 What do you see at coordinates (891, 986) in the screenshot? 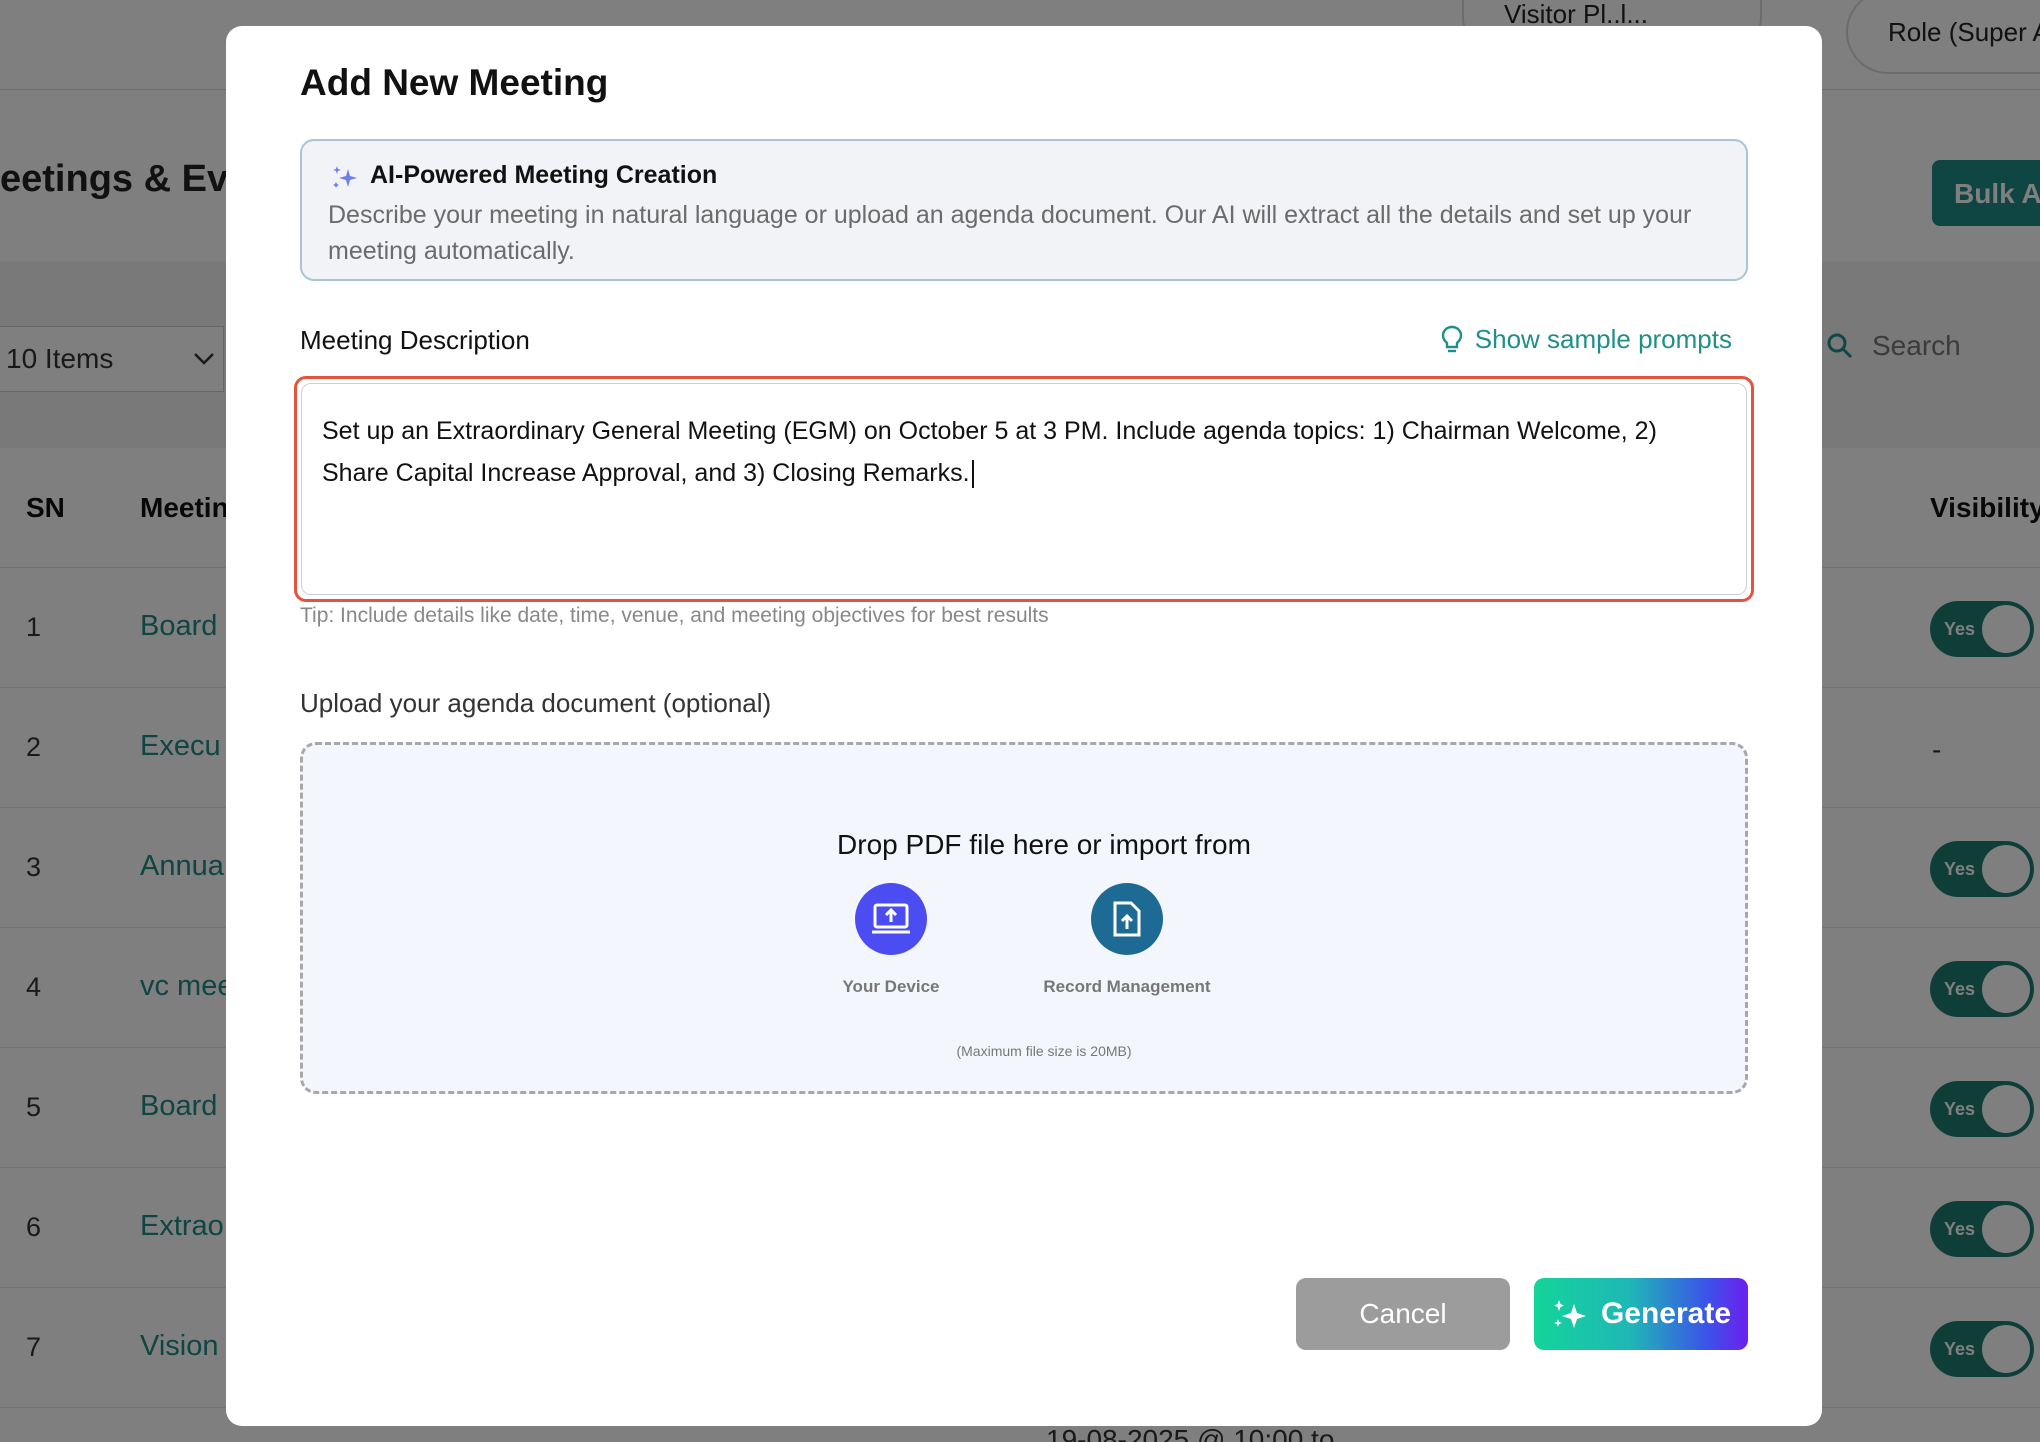
I see `device-label: Your Device` at bounding box center [891, 986].